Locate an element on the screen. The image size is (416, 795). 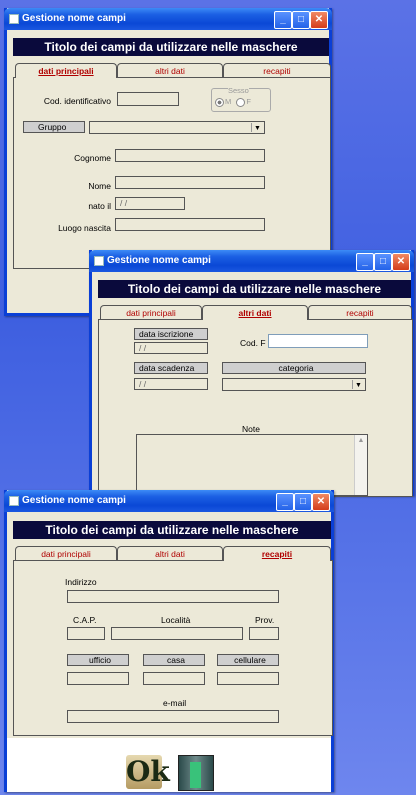
casa-field is located at coordinates (174, 678).